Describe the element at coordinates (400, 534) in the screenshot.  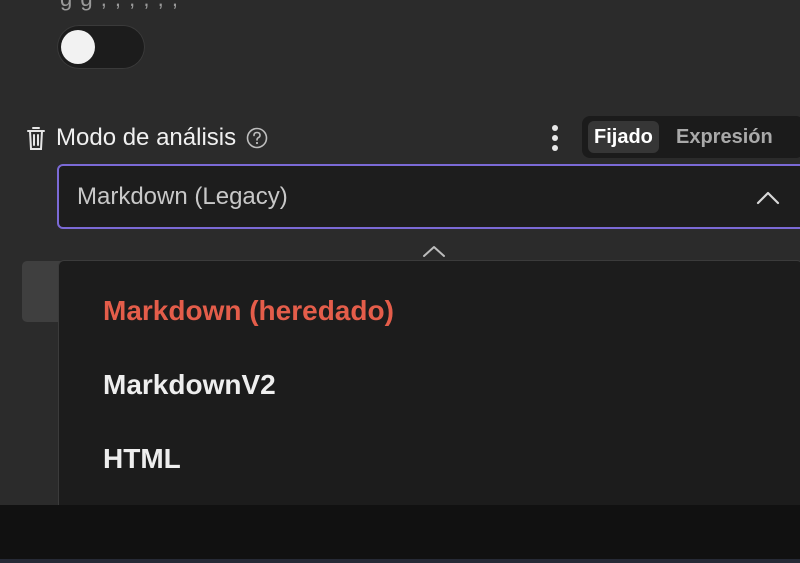
I see `bottom-bar` at that location.